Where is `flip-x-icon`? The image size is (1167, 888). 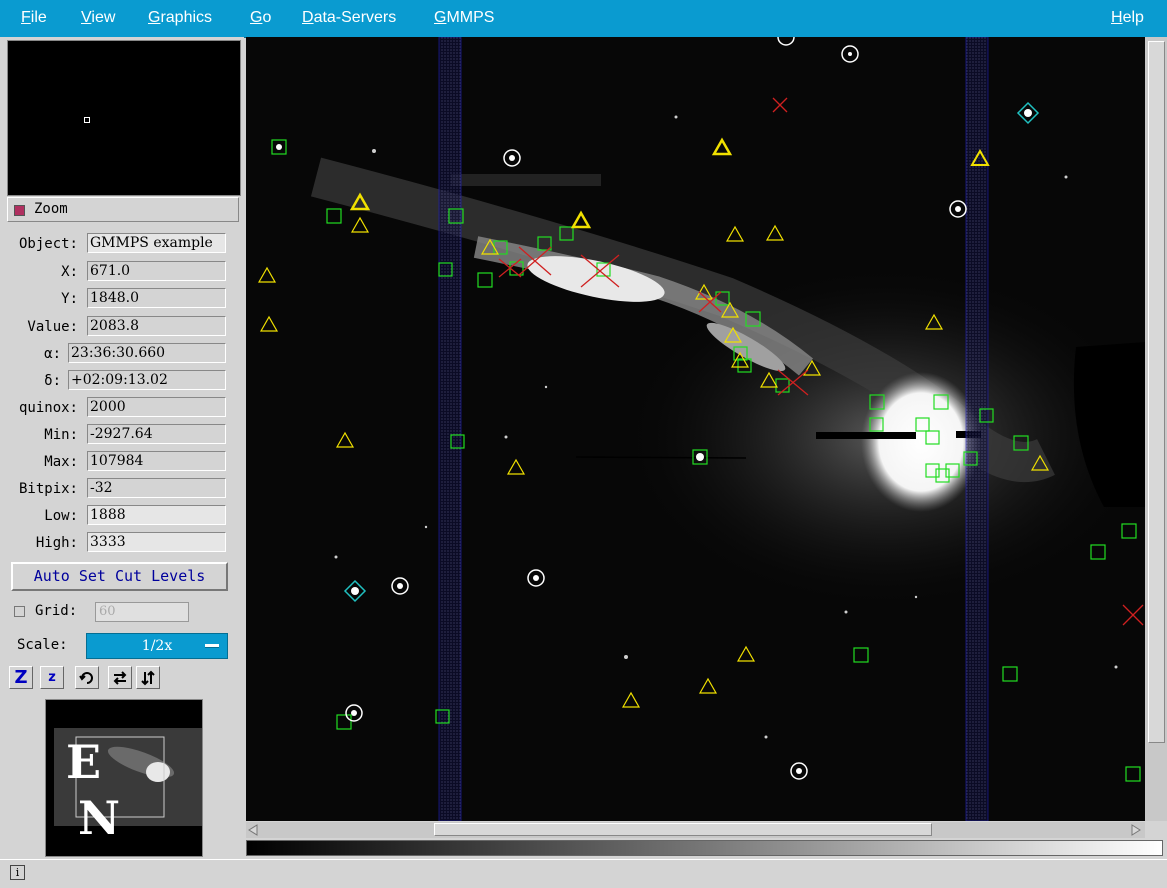
flip-x-icon is located at coordinates (120, 678).